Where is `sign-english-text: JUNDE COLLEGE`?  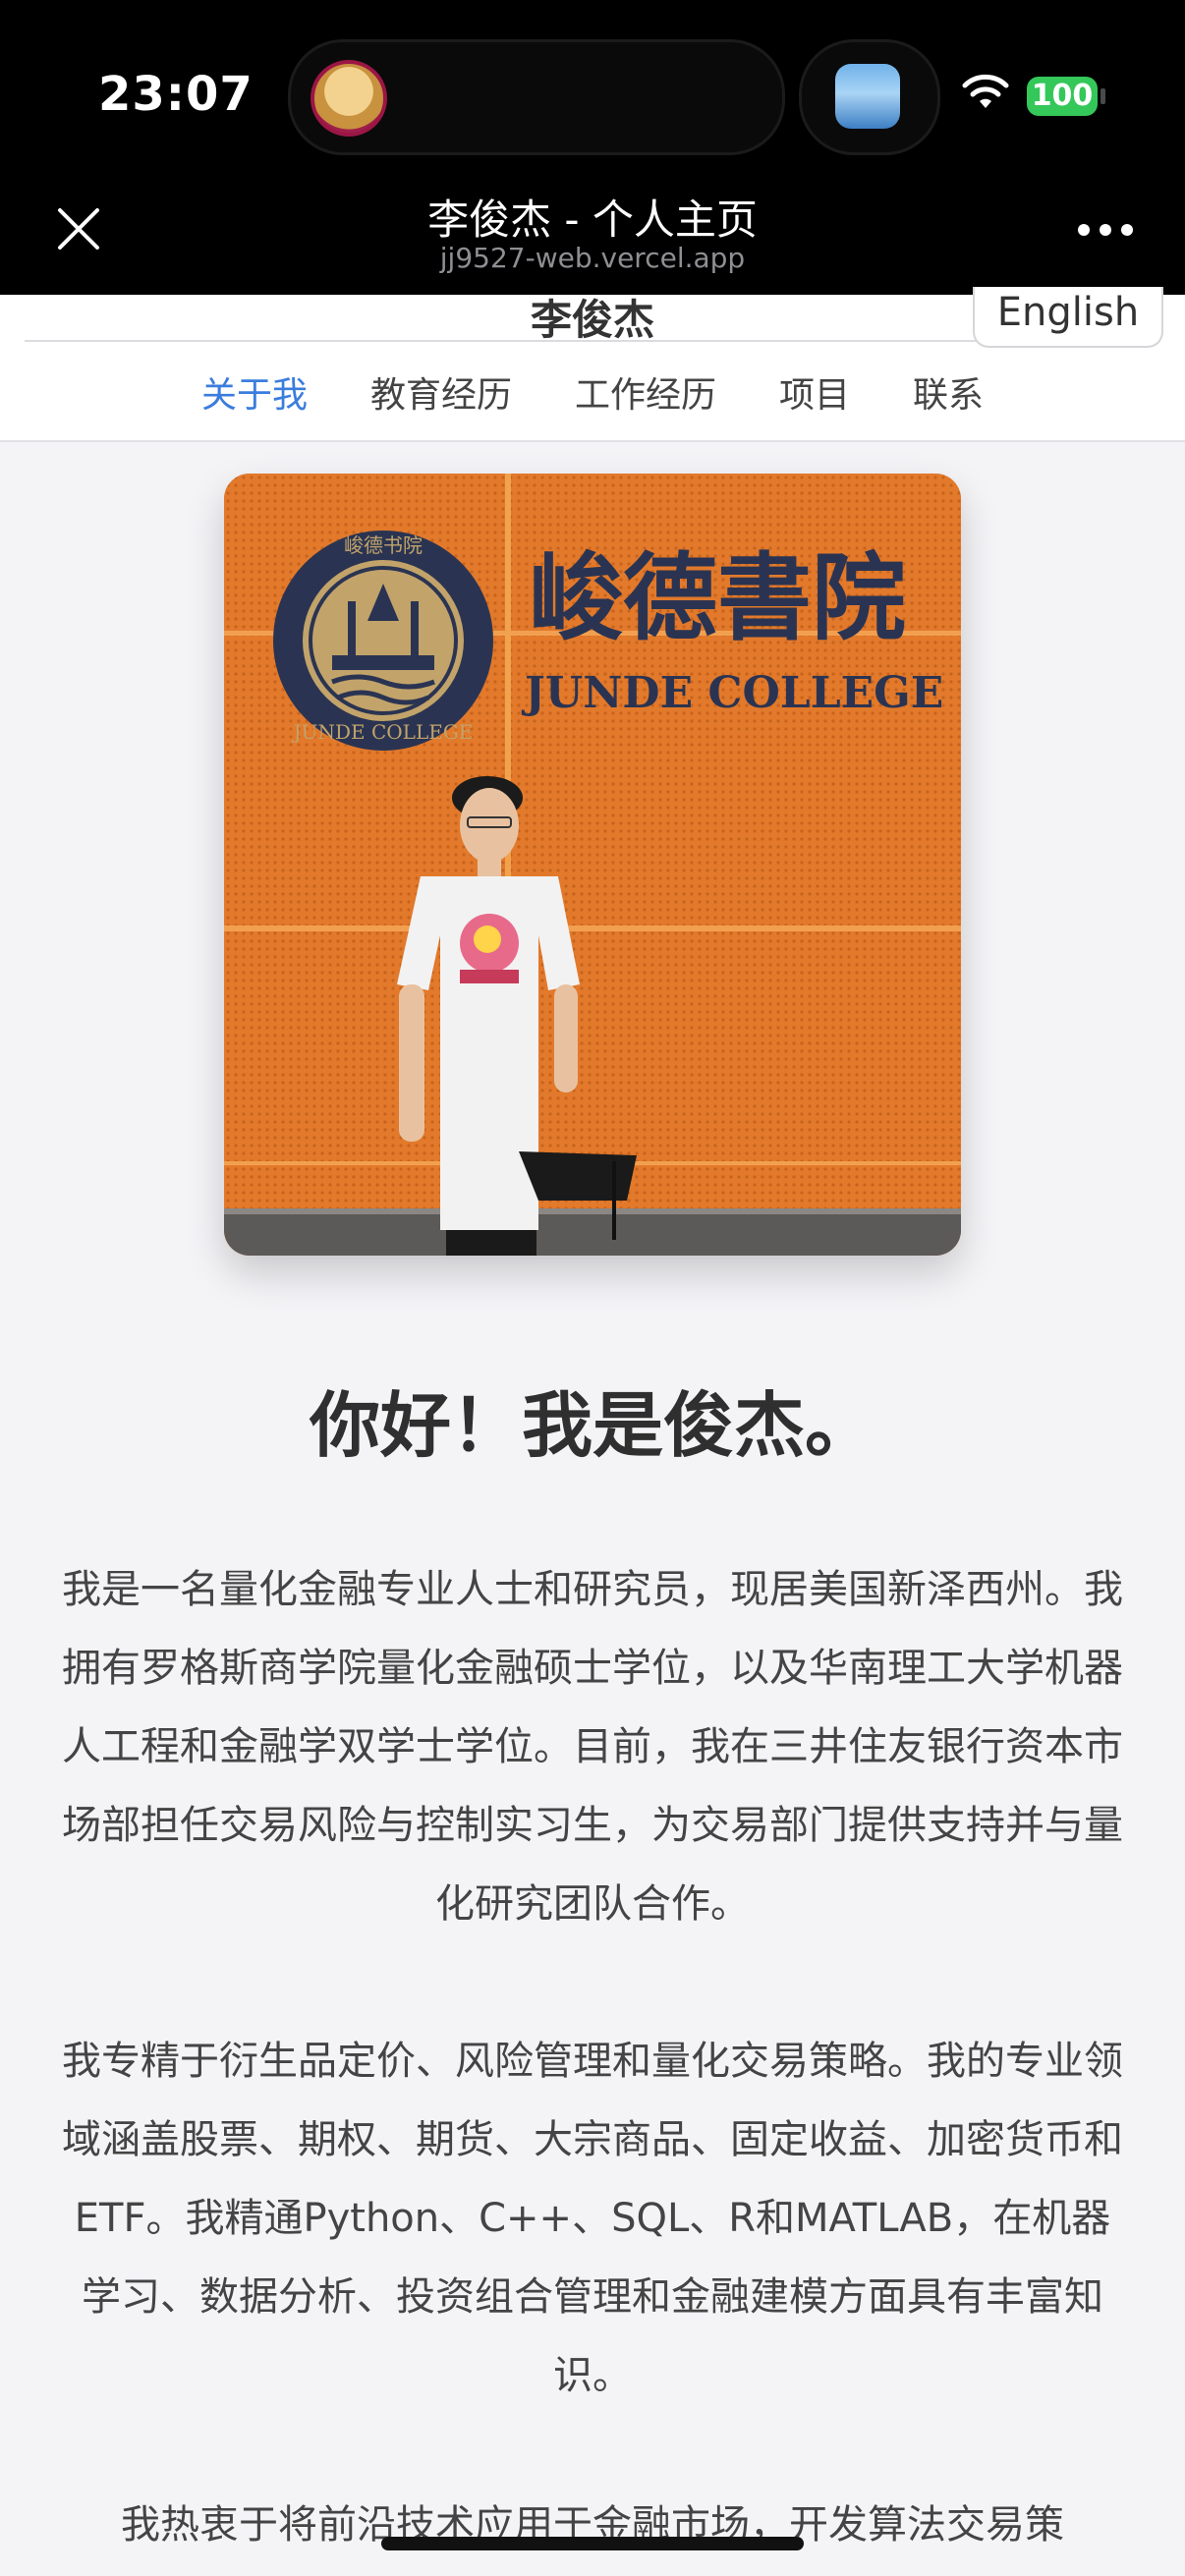 sign-english-text: JUNDE COLLEGE is located at coordinates (732, 693).